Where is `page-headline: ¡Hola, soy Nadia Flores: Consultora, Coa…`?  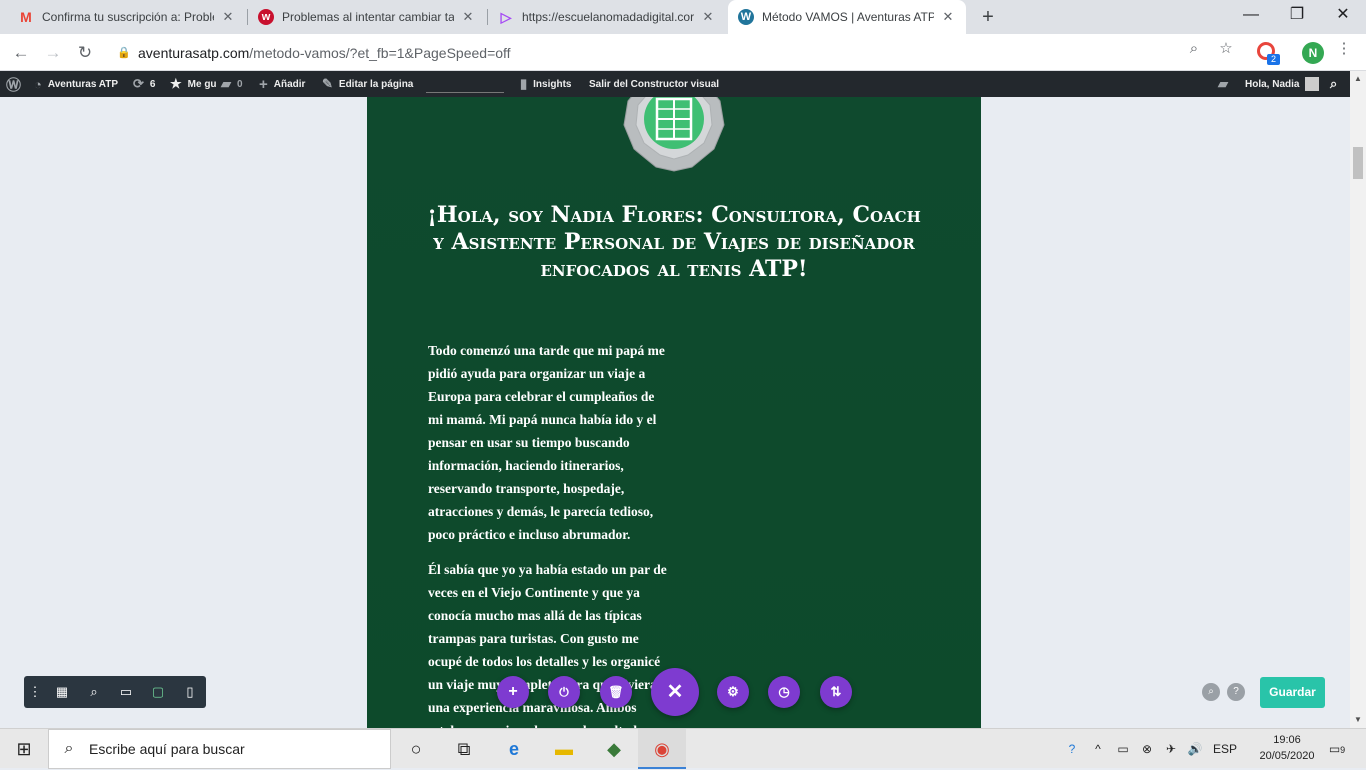
page-headline: ¡Hola, soy Nadia Flores: Consultora, Coa… is located at coordinates (674, 242).